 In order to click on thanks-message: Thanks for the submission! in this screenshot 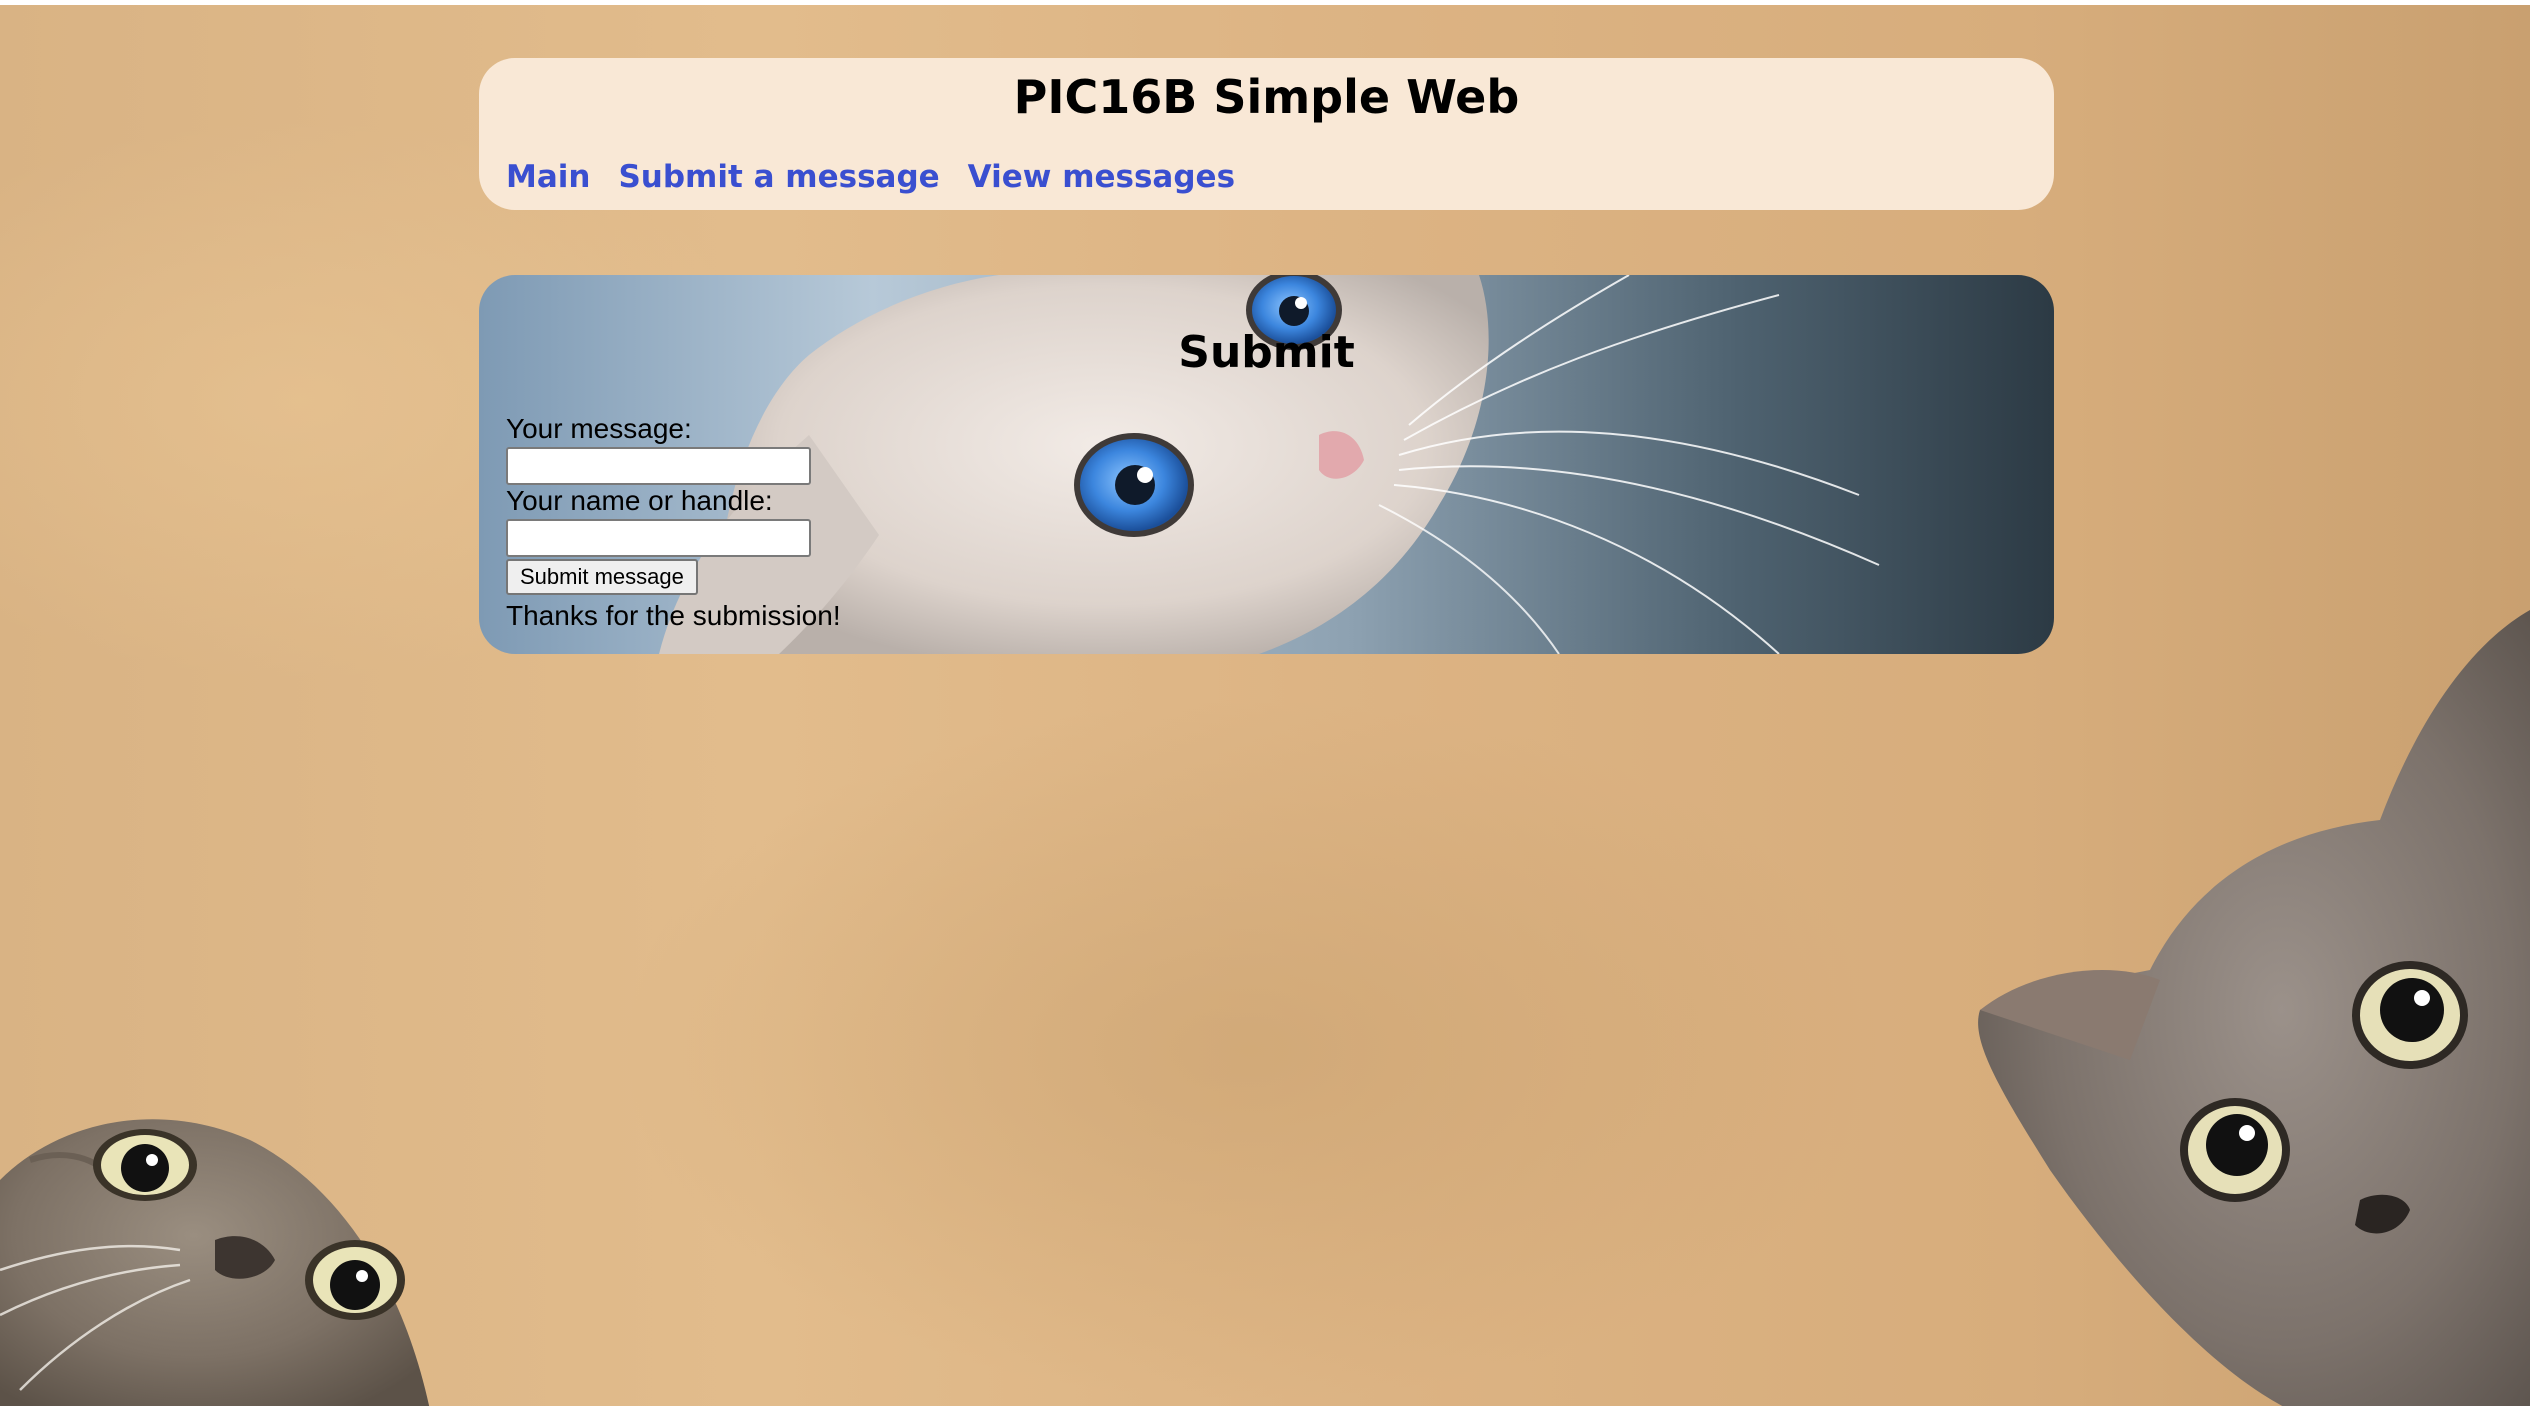, I will do `click(673, 615)`.